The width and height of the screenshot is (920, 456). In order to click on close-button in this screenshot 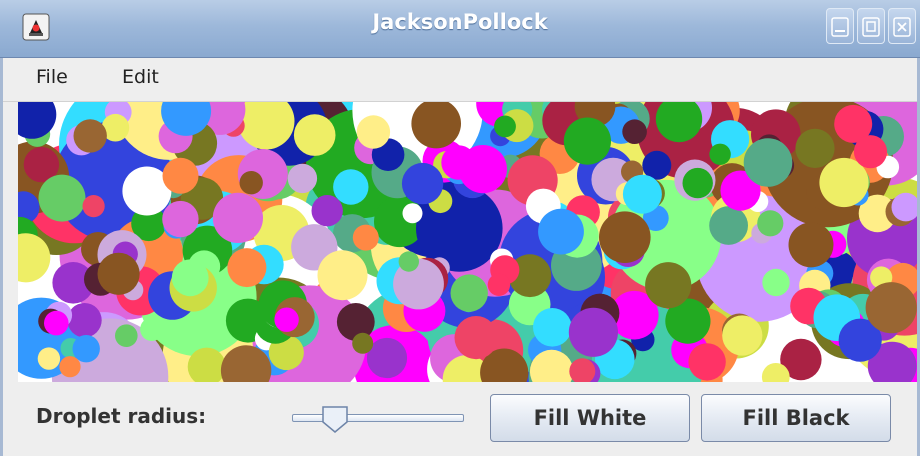, I will do `click(902, 26)`.